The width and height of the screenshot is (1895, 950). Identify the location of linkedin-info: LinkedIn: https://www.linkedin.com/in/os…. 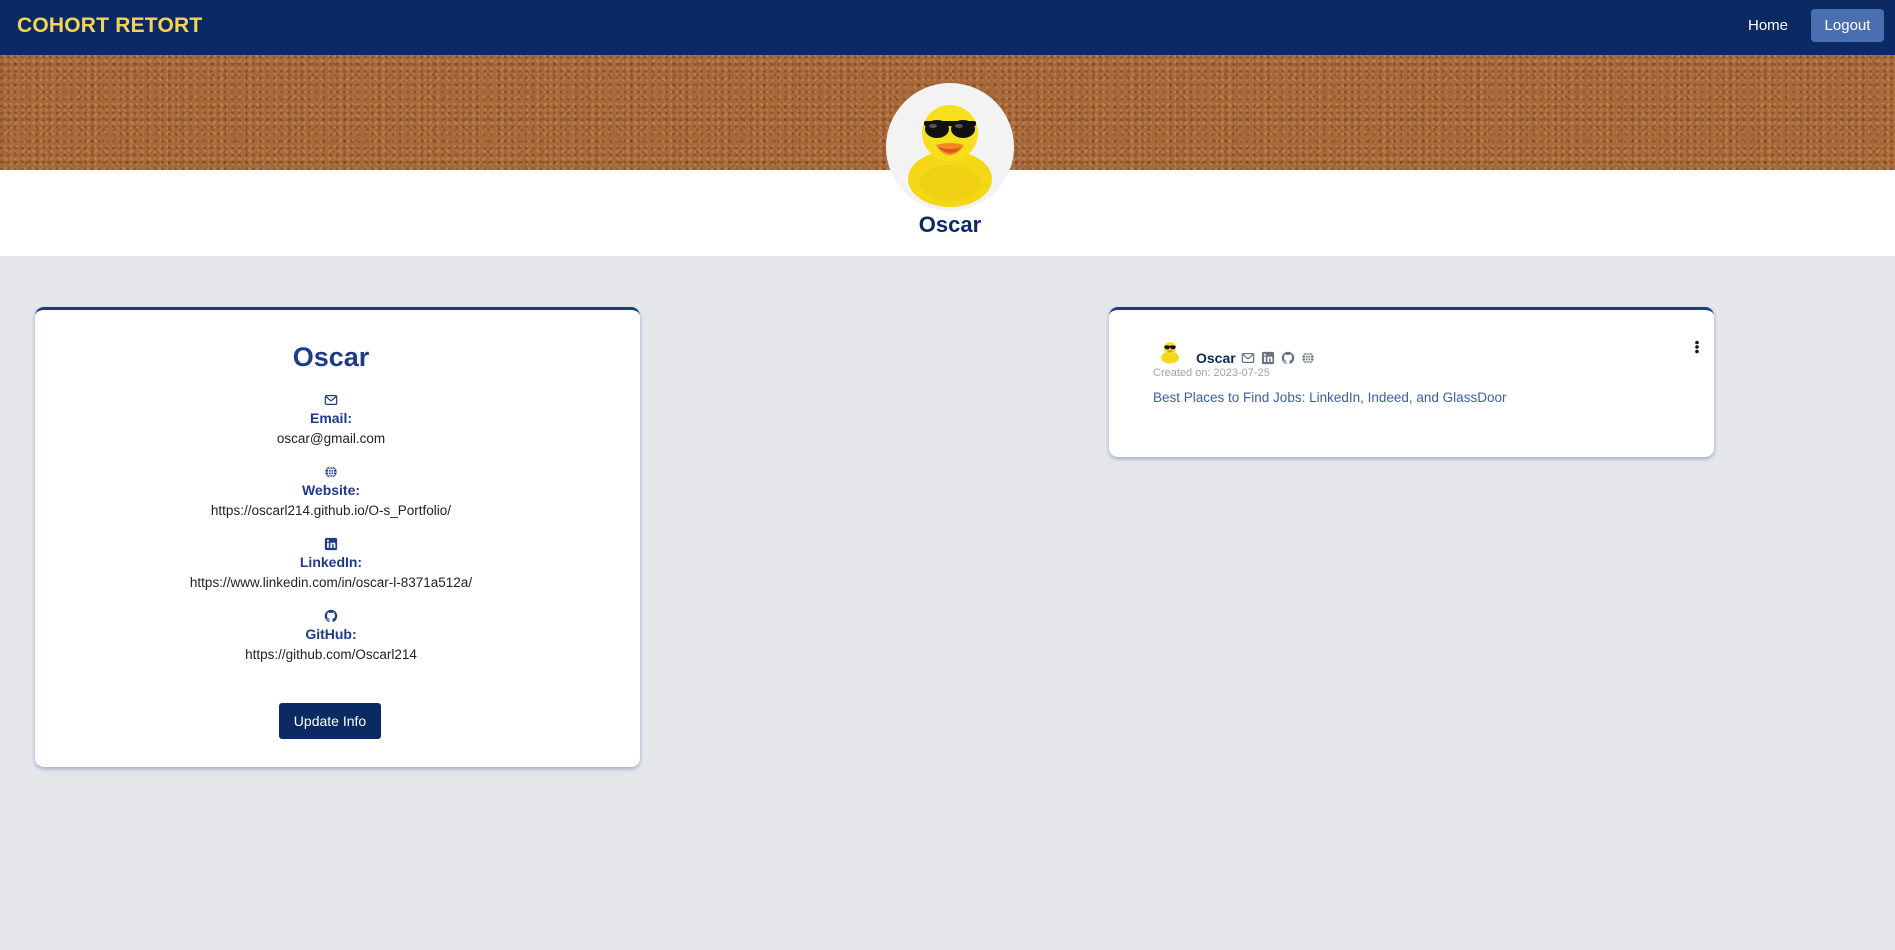
(331, 563).